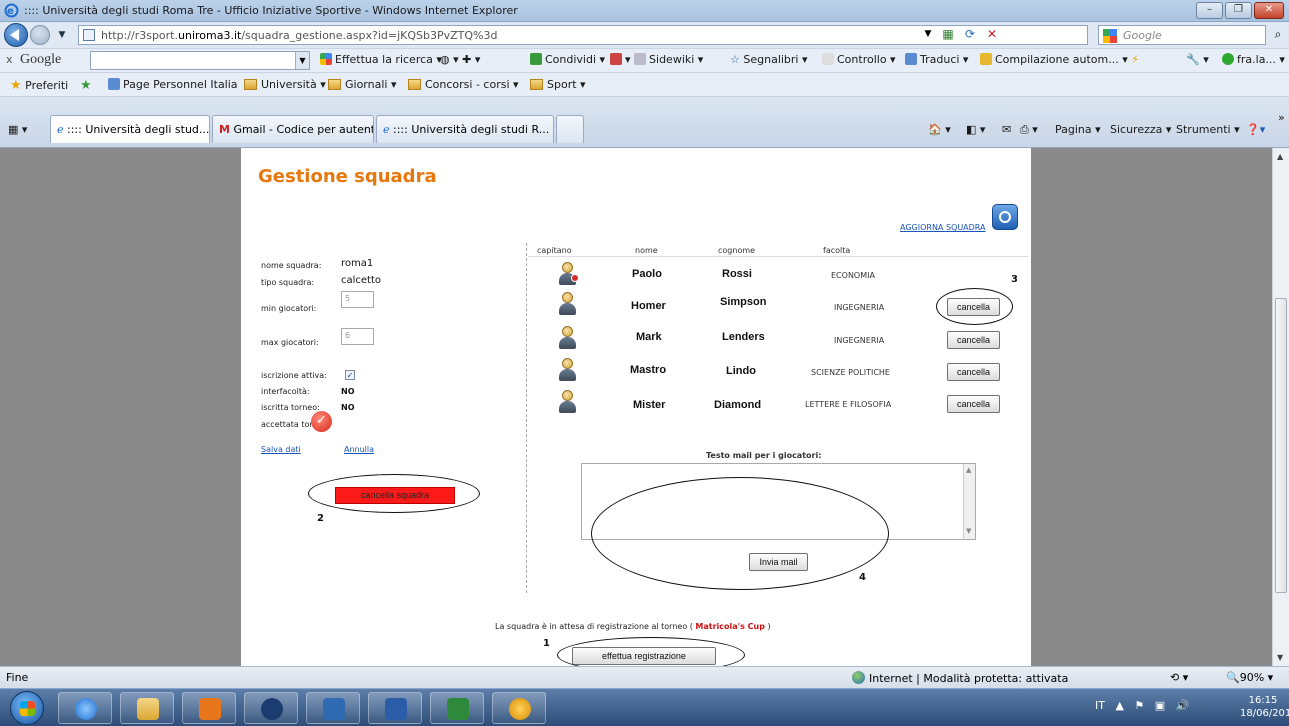  What do you see at coordinates (1197, 59) in the screenshot?
I see `settings-button: 🔧 ▾` at bounding box center [1197, 59].